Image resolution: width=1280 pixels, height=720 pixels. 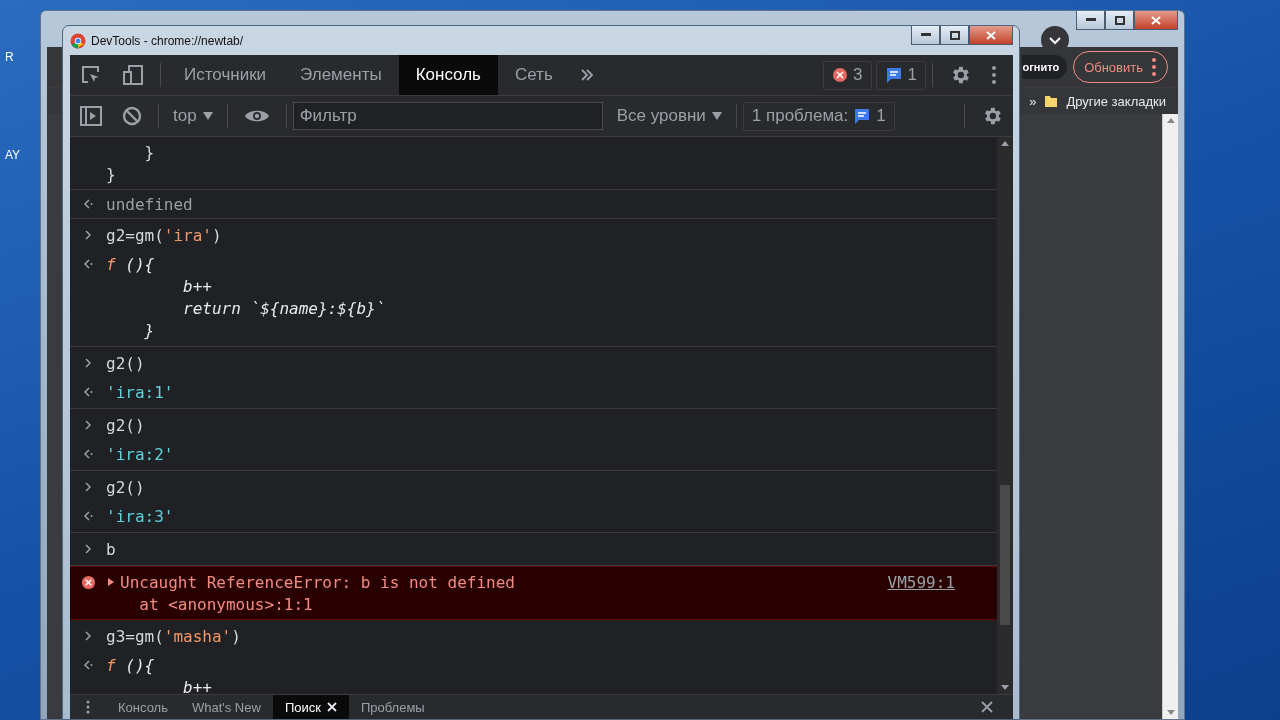 I want to click on inspect-icon, so click(x=91, y=75).